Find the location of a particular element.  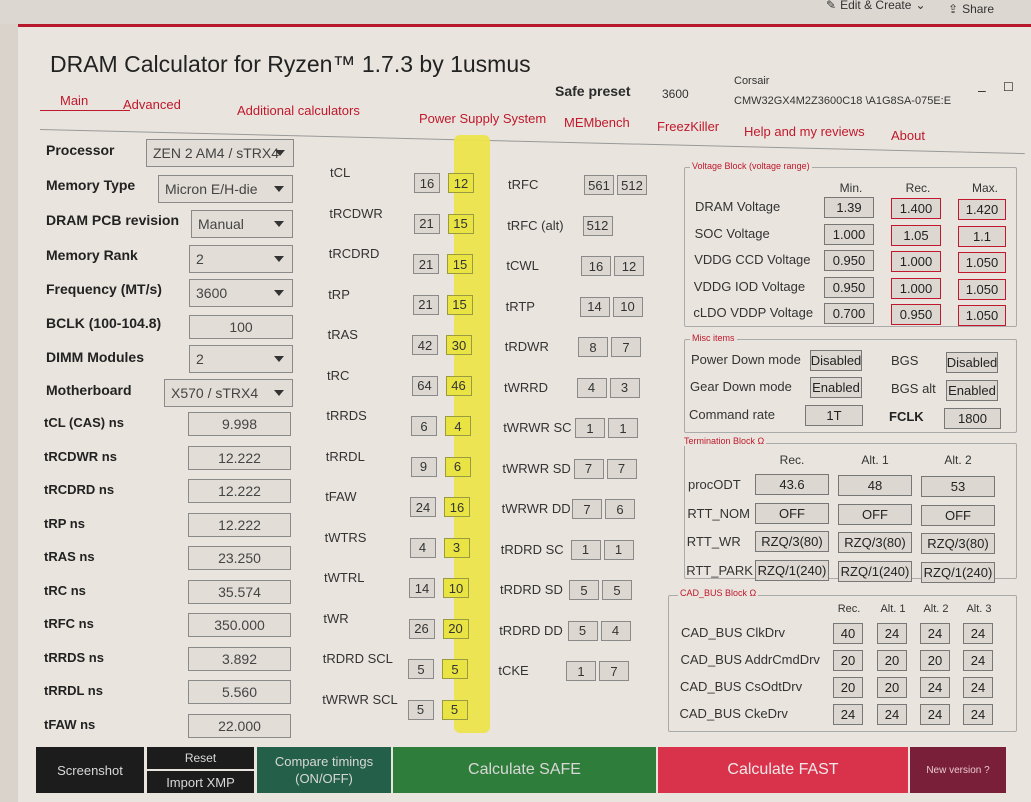

bclk-input: 100 is located at coordinates (241, 327).